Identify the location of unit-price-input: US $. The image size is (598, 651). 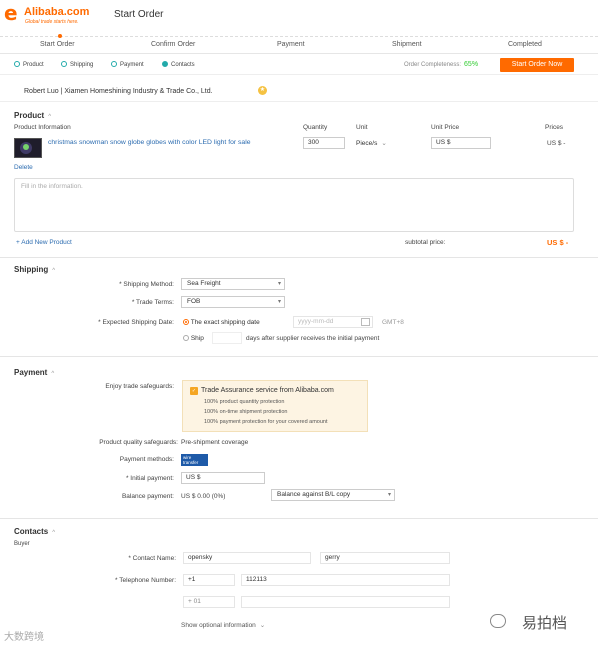
(461, 143).